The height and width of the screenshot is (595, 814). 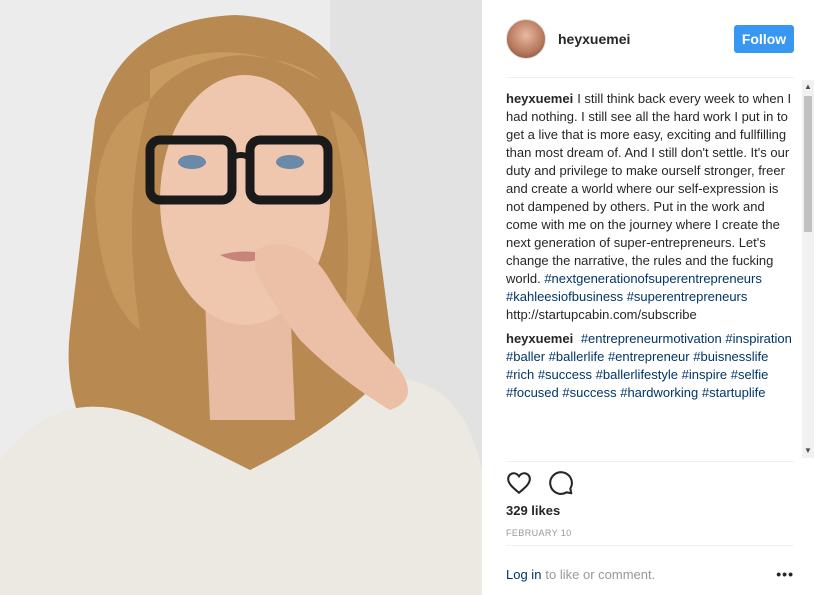 I want to click on hashtag-link: #hardworking, so click(x=659, y=392).